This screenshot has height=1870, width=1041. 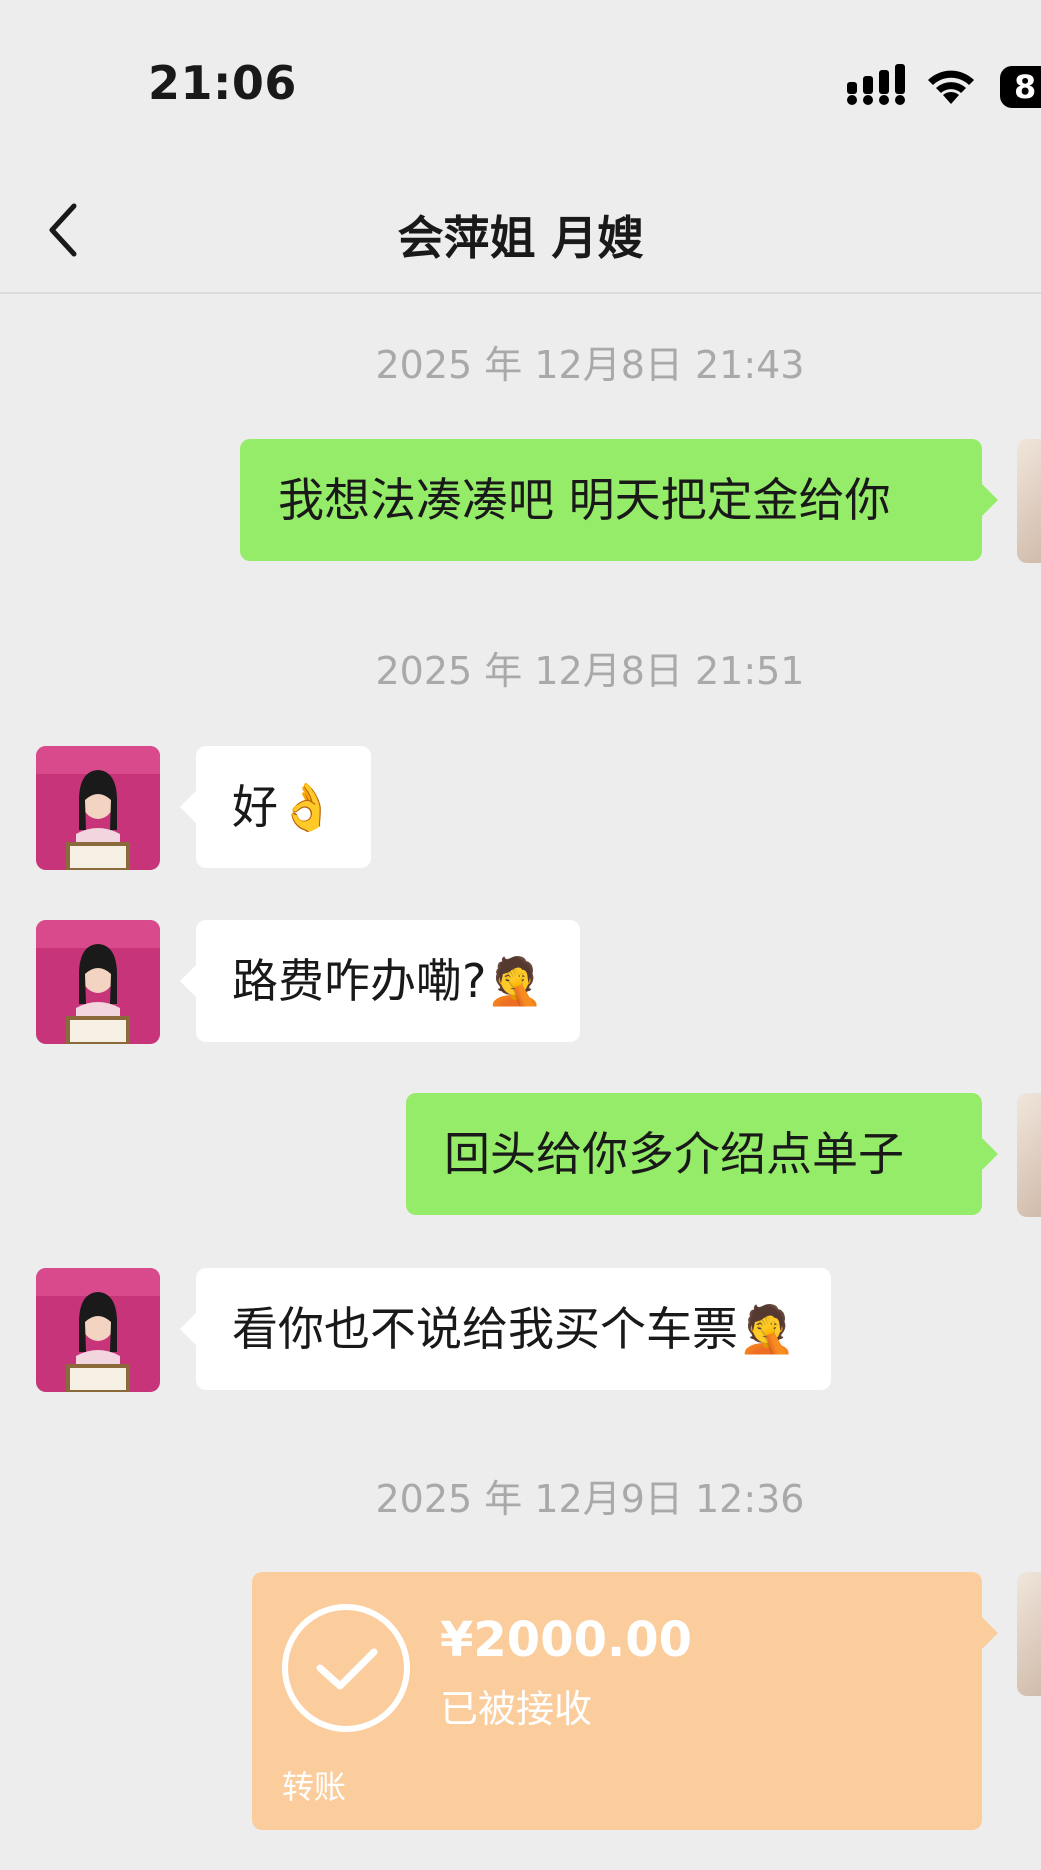 I want to click on message-text: 路费咋办嘞?🤦, so click(x=388, y=981).